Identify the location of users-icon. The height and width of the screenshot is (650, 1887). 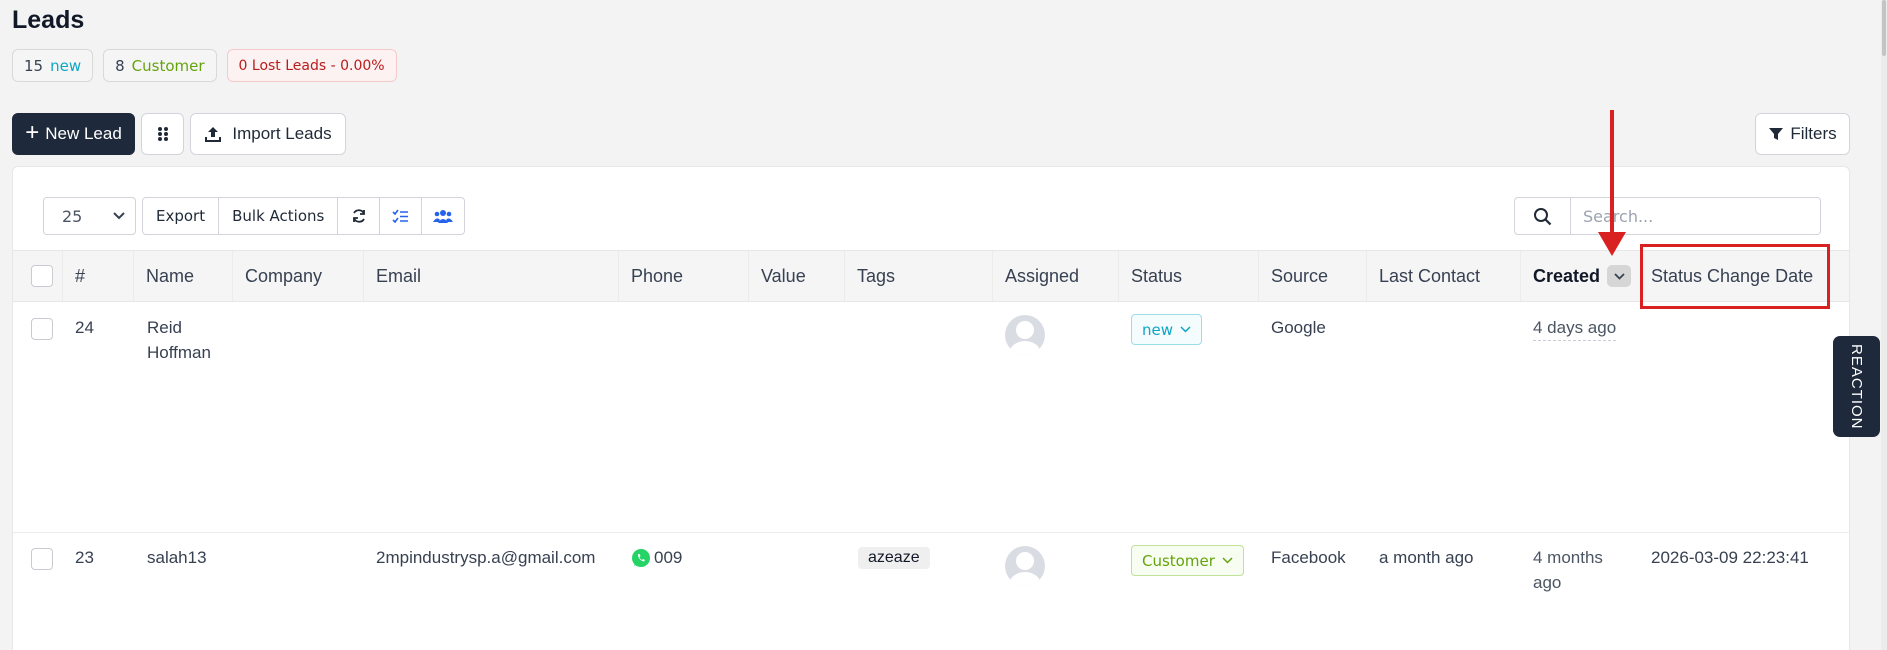
(443, 216).